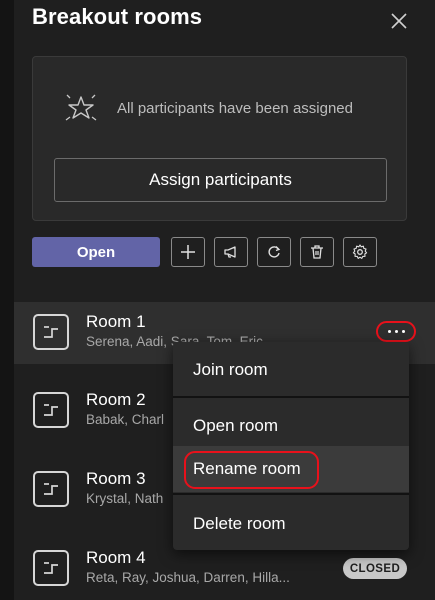 This screenshot has width=435, height=600. I want to click on room-name: Room 1, so click(116, 321).